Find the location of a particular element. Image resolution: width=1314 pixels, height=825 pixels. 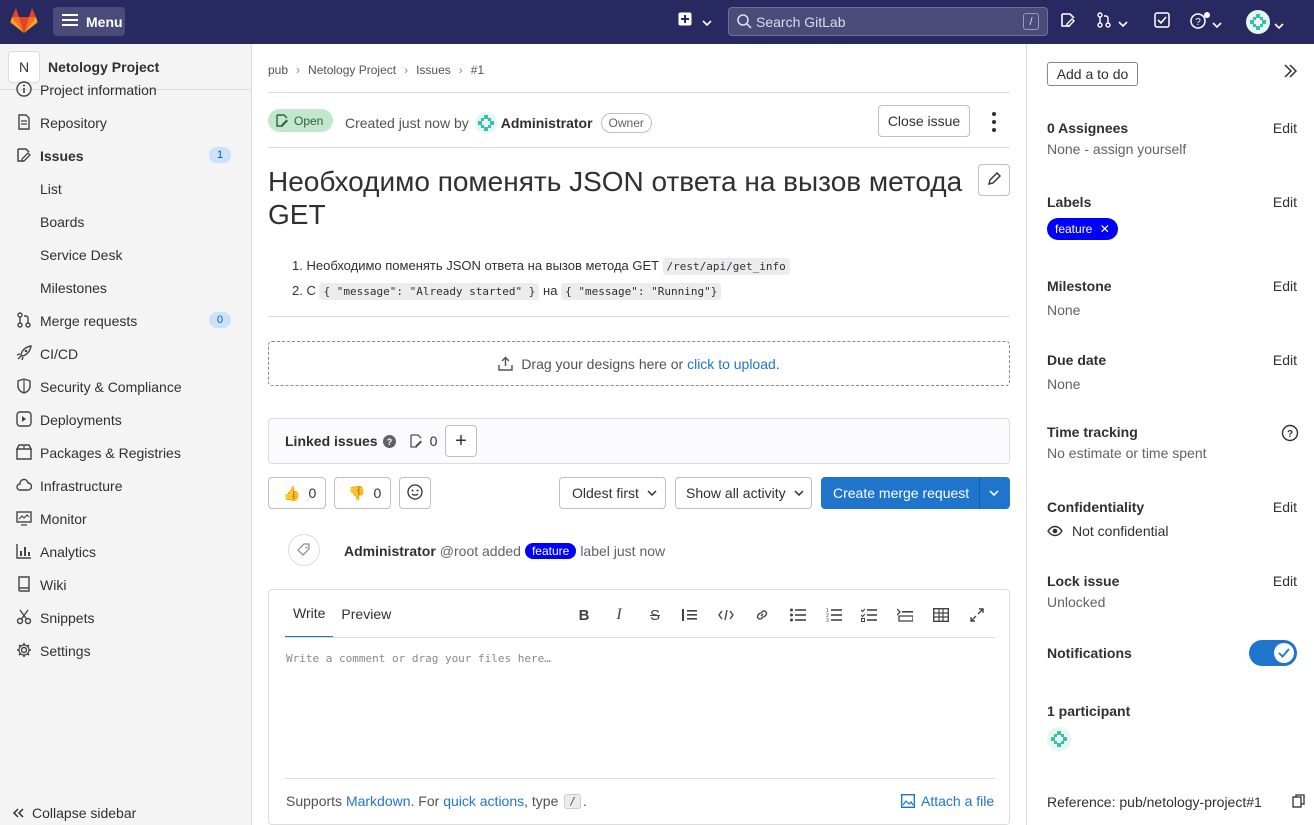

sidebar-item-list: List is located at coordinates (126, 188).